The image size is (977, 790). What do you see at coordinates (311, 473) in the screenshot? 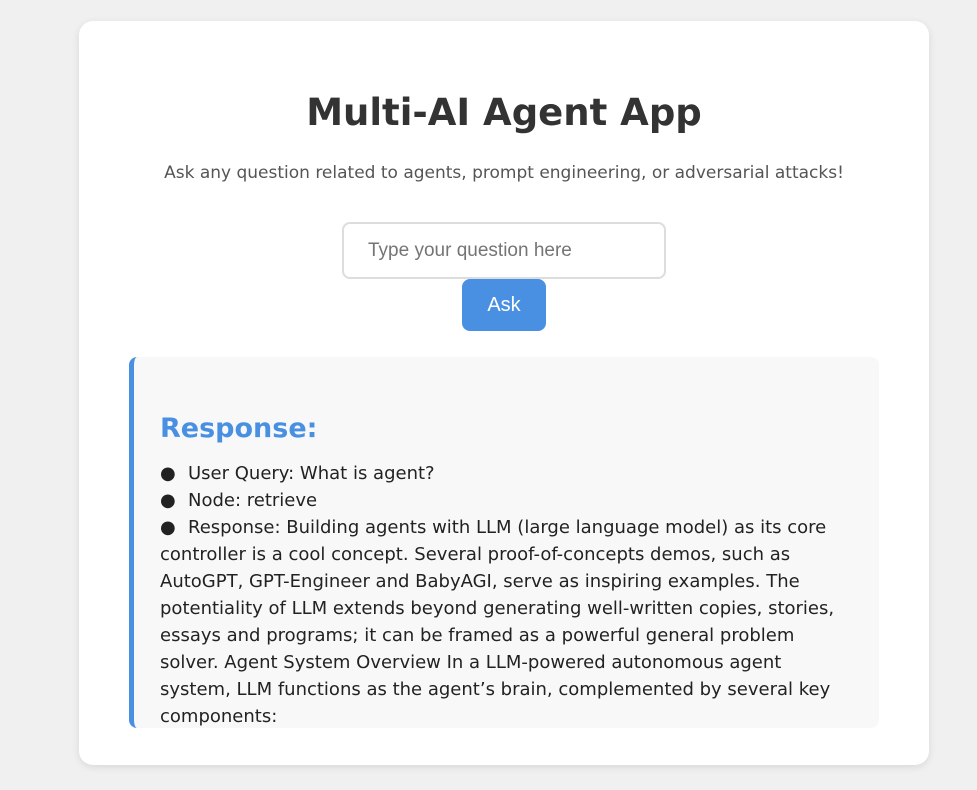
I see `response-user-query: User Query: What is agent?` at bounding box center [311, 473].